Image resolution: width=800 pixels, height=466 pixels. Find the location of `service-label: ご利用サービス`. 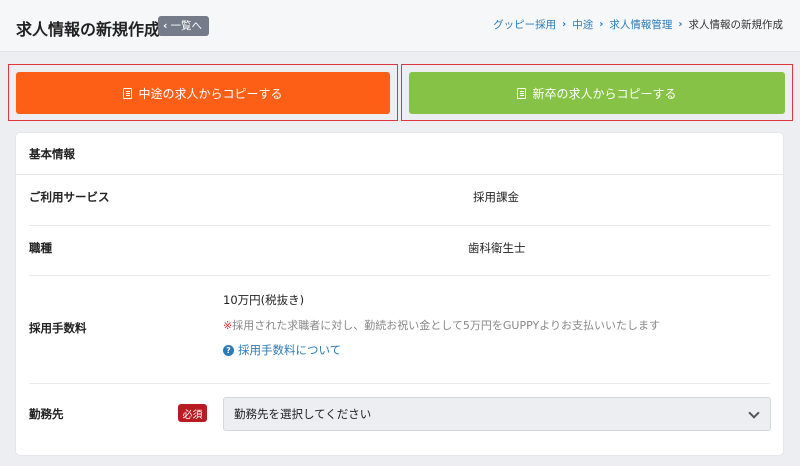

service-label: ご利用サービス is located at coordinates (69, 197).